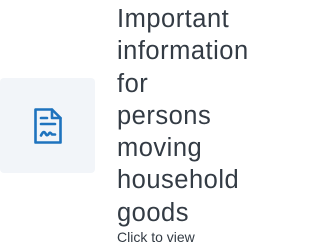 This screenshot has width=320, height=250. I want to click on document-thumbnail, so click(47, 125).